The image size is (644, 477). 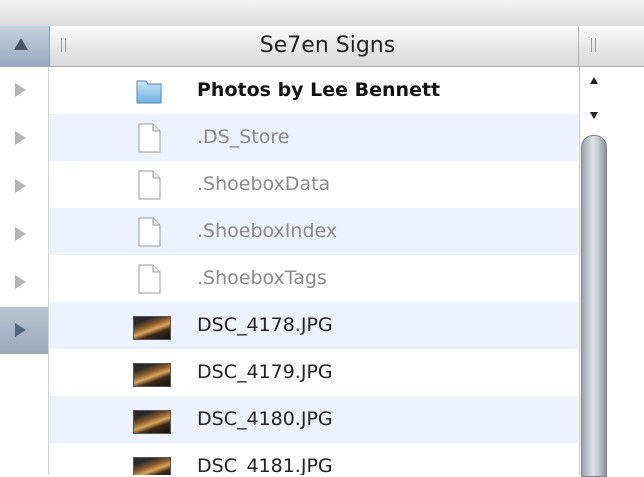 What do you see at coordinates (594, 80) in the screenshot?
I see `scroll-up-arrow-icon` at bounding box center [594, 80].